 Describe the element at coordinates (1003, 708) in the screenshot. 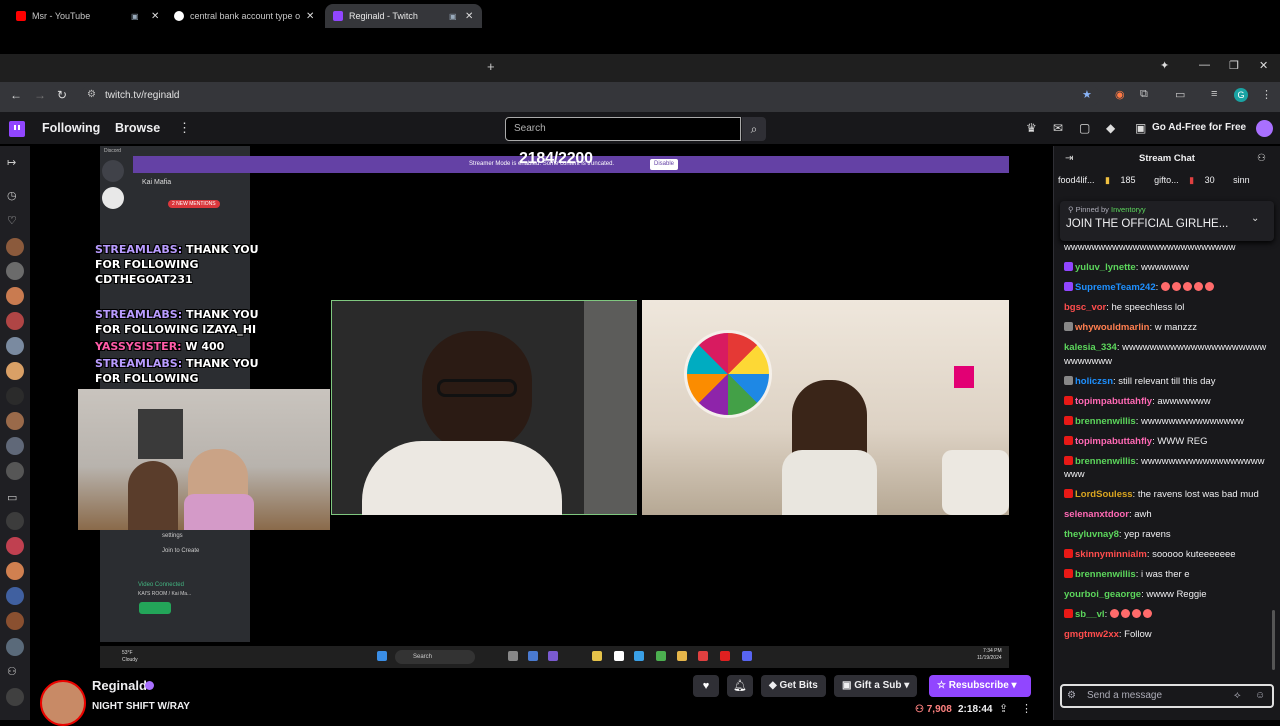

I see `share-icon: ⇪` at that location.